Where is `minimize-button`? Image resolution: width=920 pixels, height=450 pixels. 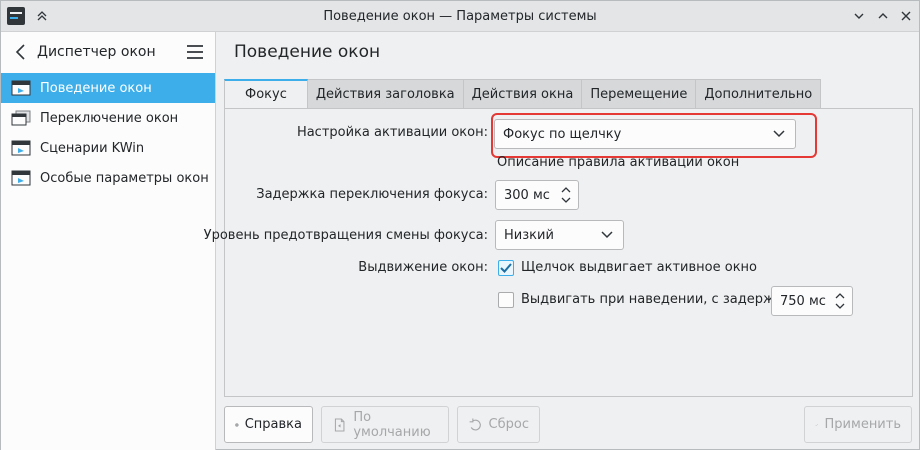
minimize-button is located at coordinates (859, 16).